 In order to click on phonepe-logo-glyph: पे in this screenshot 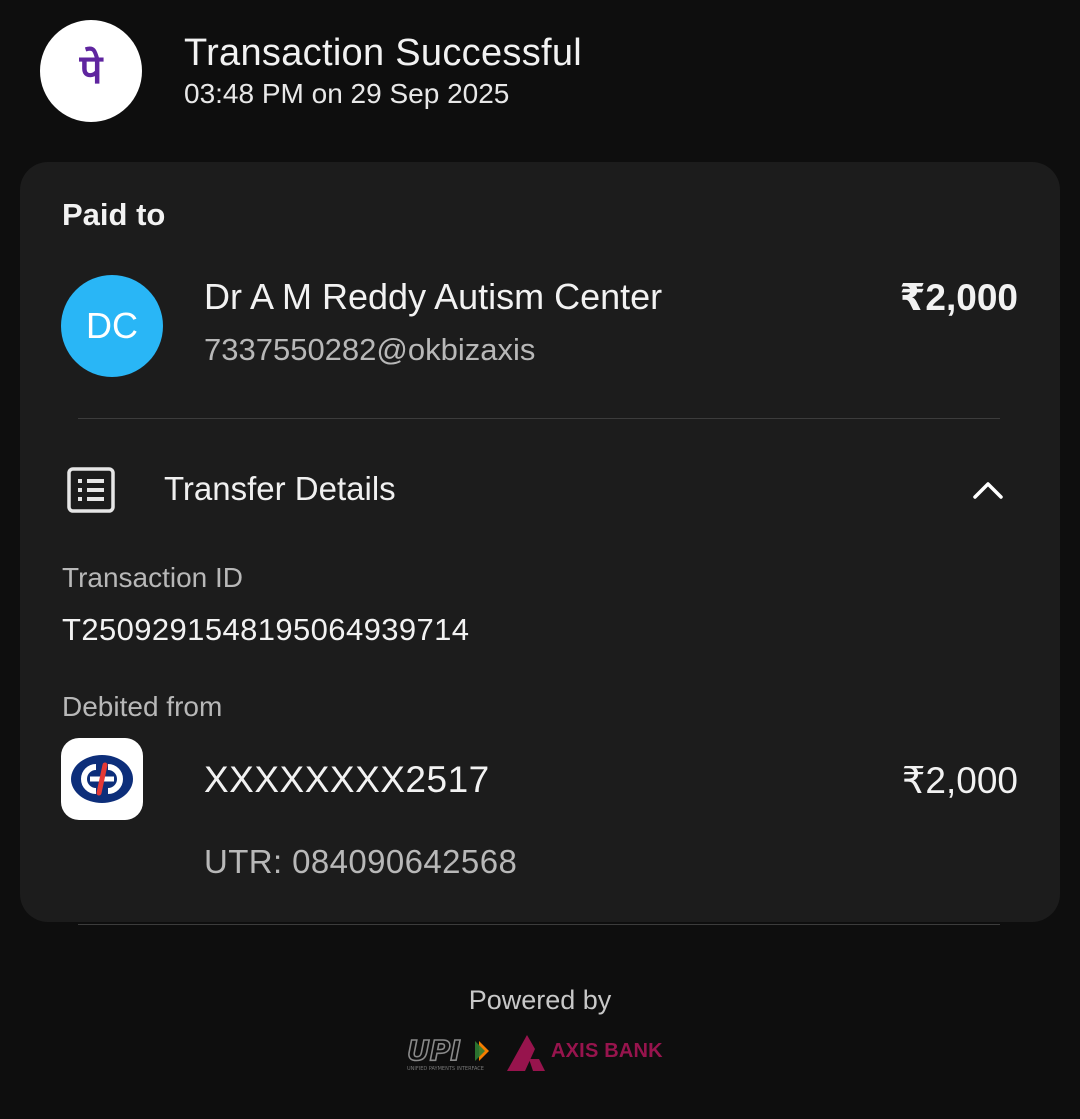, I will do `click(91, 69)`.